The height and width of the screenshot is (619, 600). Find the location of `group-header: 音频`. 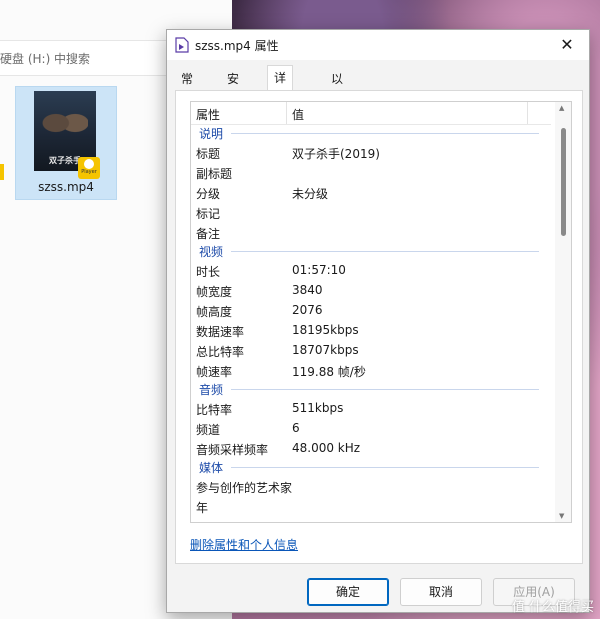

group-header: 音频 is located at coordinates (371, 389).